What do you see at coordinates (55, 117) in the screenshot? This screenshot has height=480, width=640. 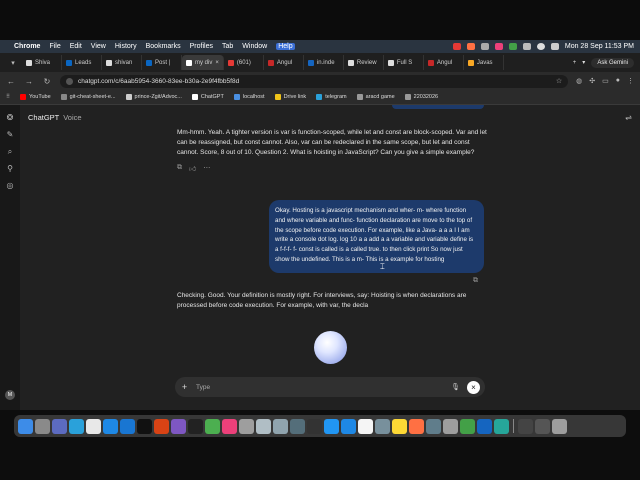 I see `page-title: ChatGPT Voice` at bounding box center [55, 117].